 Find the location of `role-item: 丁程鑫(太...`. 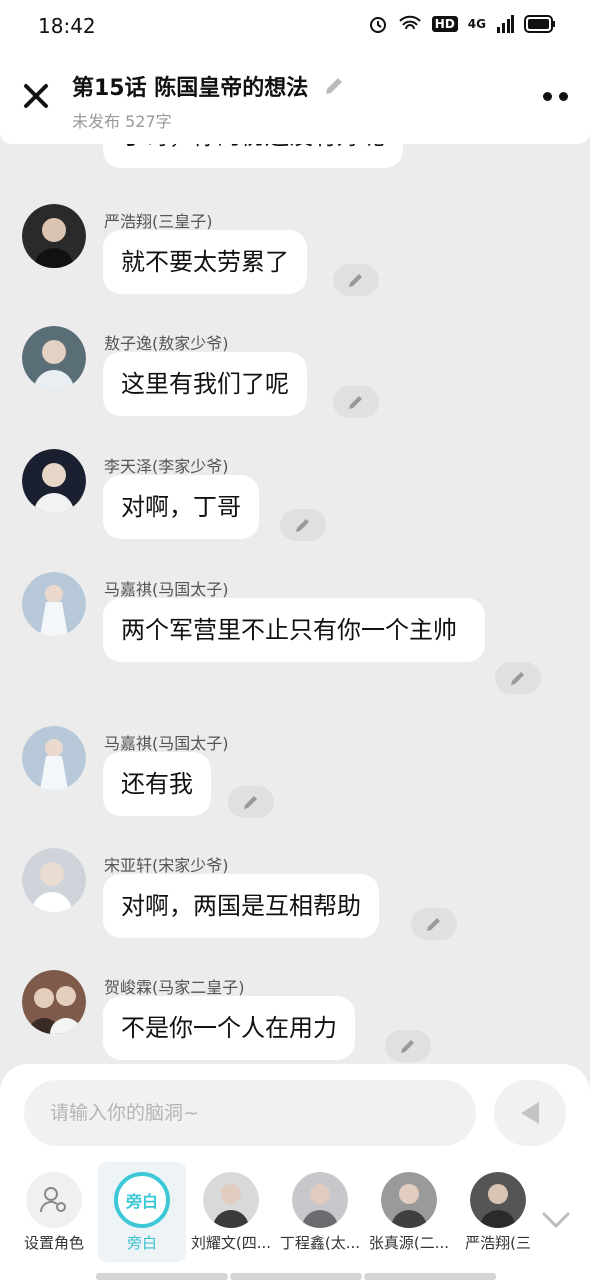

role-item: 丁程鑫(太... is located at coordinates (320, 1212).